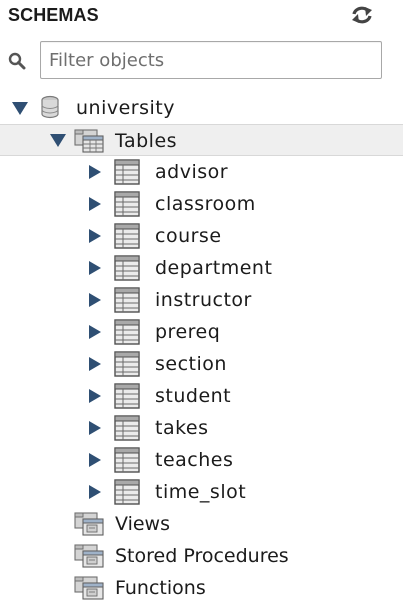 The height and width of the screenshot is (609, 403). I want to click on table-item-prereq: prereq, so click(201, 332).